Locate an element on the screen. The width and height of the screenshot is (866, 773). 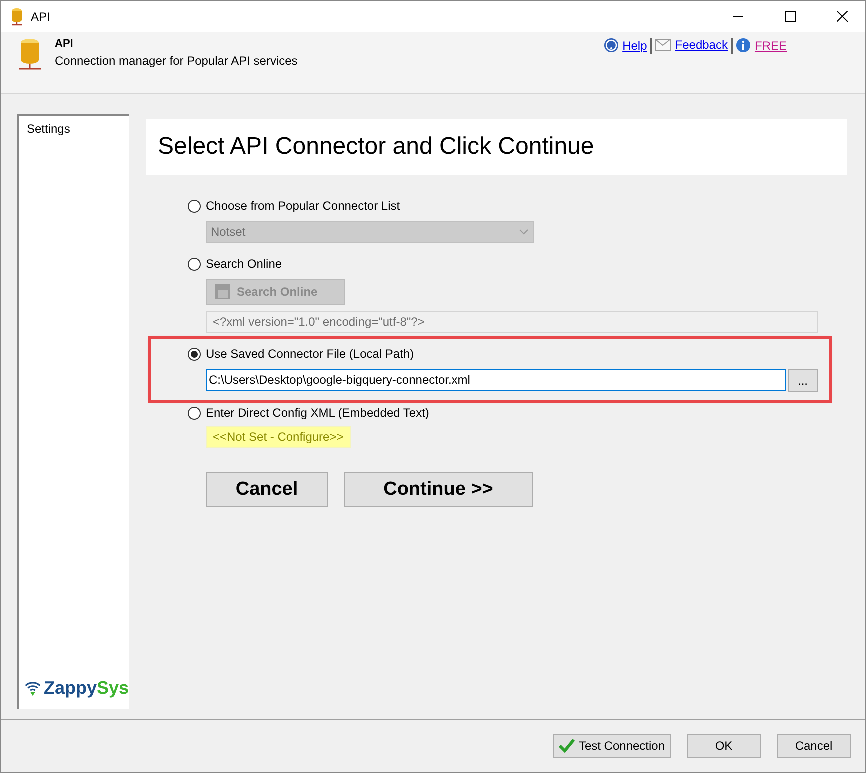
window-title: API is located at coordinates (41, 17).